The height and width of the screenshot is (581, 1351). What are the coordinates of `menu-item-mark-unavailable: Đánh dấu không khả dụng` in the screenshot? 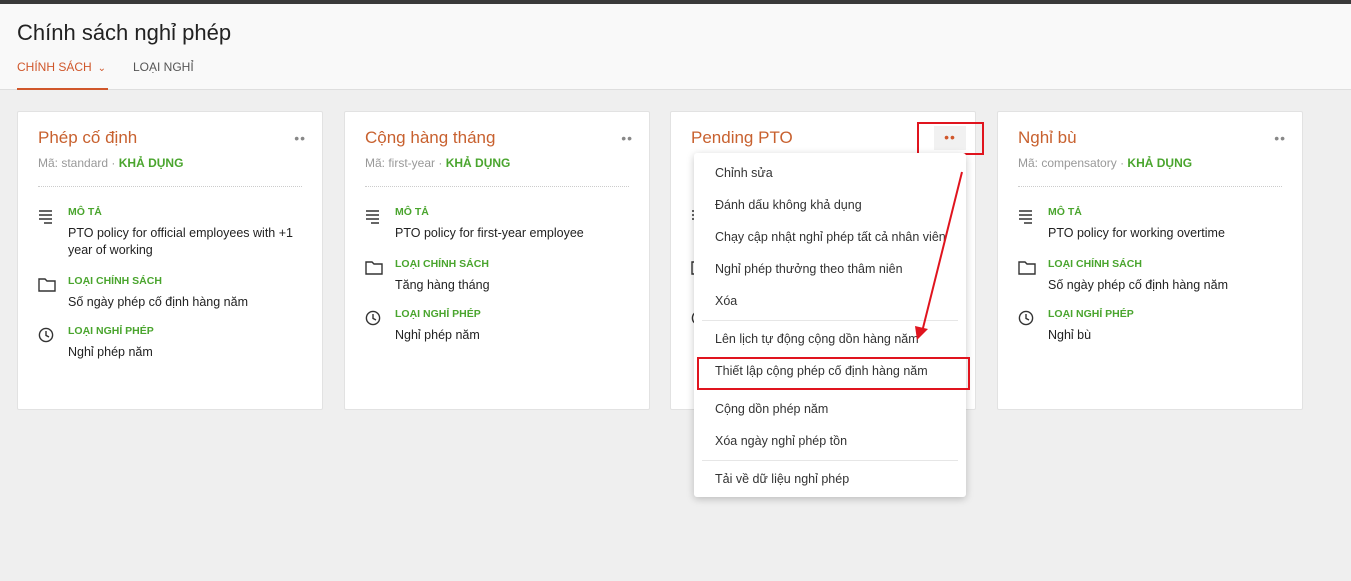 It's located at (833, 205).